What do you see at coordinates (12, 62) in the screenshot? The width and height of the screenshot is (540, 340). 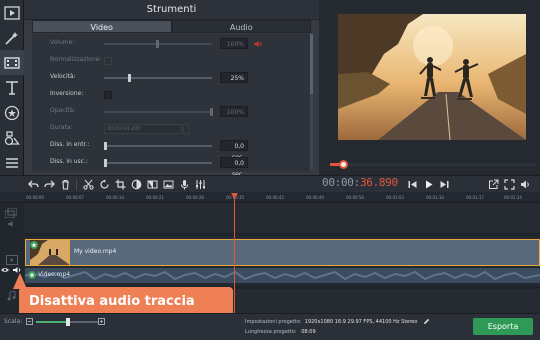 I see `tool-clip-properties` at bounding box center [12, 62].